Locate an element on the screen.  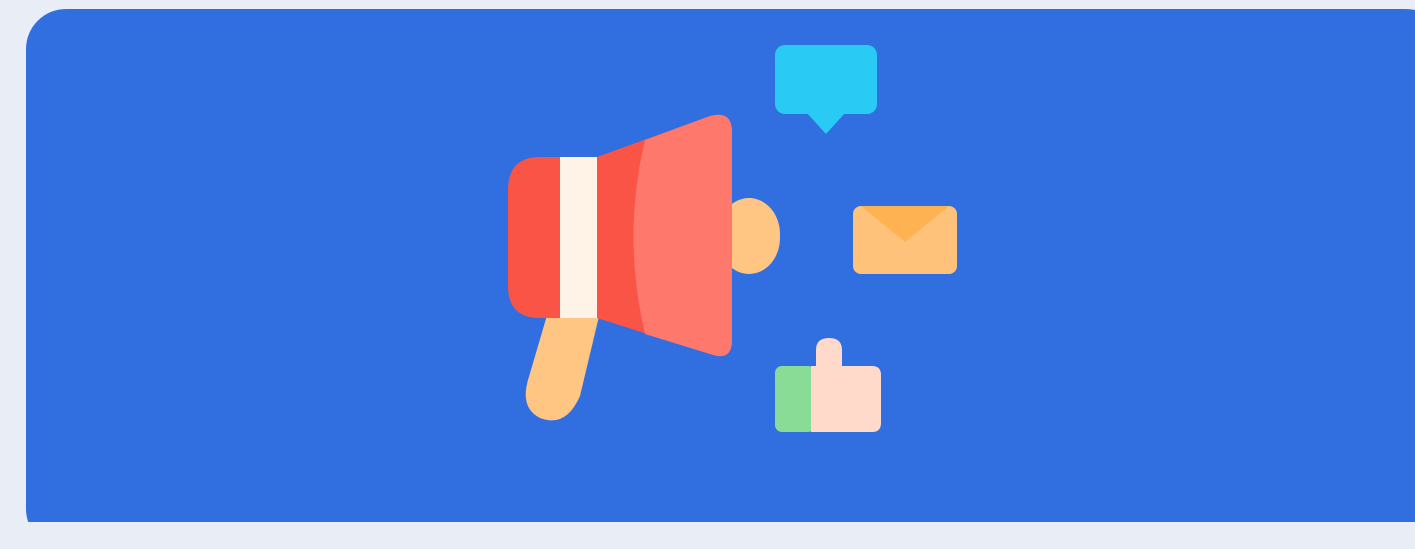
envelope-icon is located at coordinates (905, 240).